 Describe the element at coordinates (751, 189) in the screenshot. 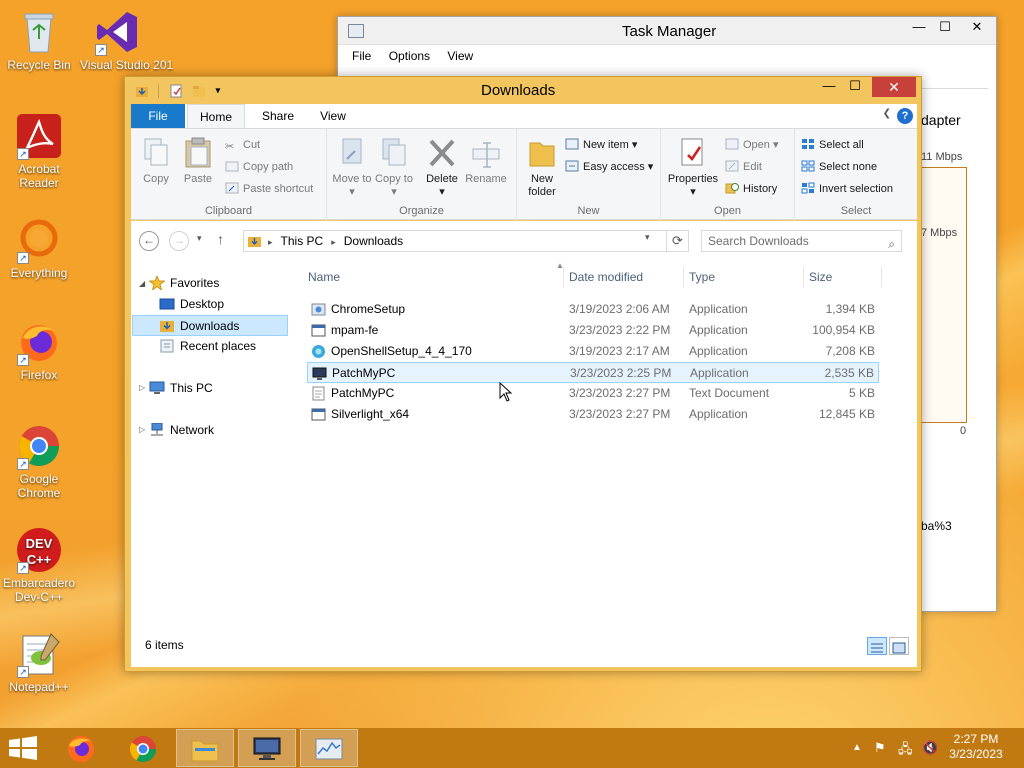

I see `history-button: History` at that location.